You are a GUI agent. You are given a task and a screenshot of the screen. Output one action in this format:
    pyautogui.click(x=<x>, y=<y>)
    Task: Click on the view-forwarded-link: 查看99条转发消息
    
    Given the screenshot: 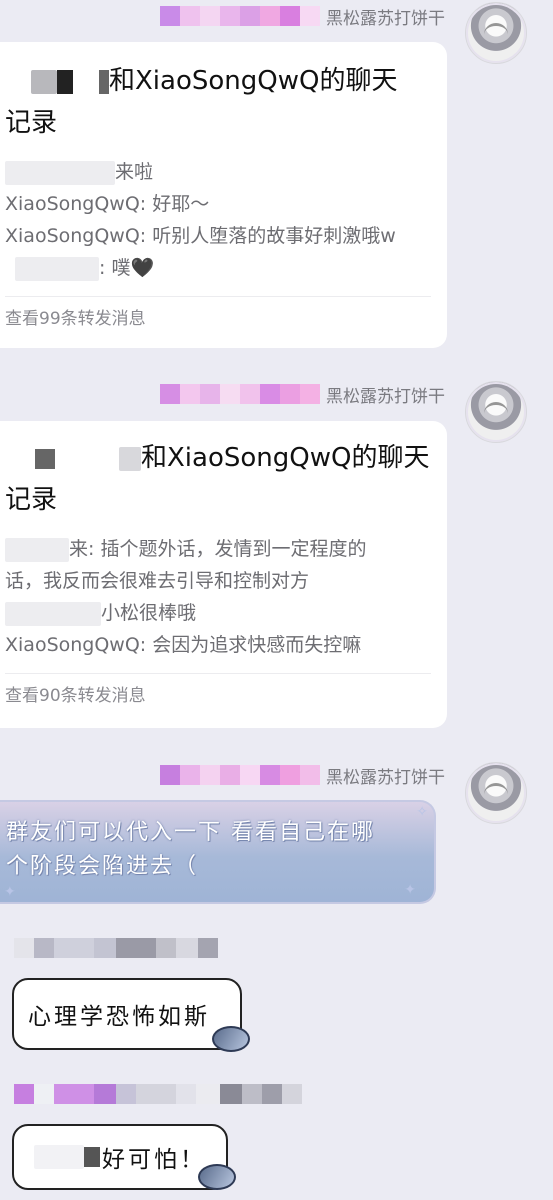 What is the action you would take?
    pyautogui.click(x=218, y=319)
    